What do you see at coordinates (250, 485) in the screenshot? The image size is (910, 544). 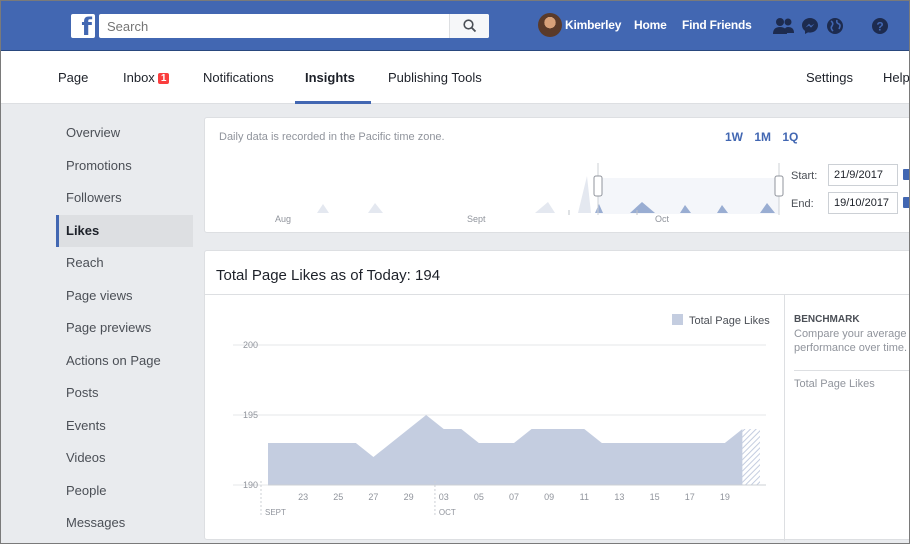 I see `y-tick-label: 190` at bounding box center [250, 485].